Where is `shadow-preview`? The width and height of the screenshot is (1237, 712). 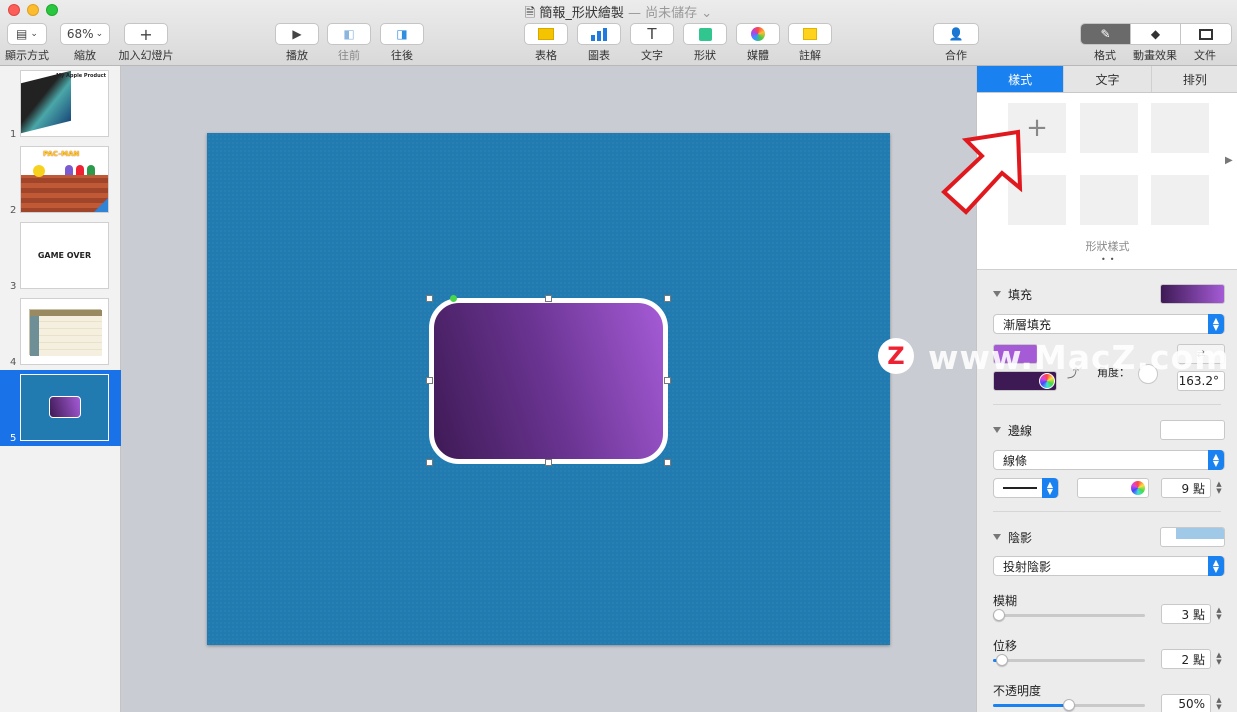 shadow-preview is located at coordinates (1192, 537).